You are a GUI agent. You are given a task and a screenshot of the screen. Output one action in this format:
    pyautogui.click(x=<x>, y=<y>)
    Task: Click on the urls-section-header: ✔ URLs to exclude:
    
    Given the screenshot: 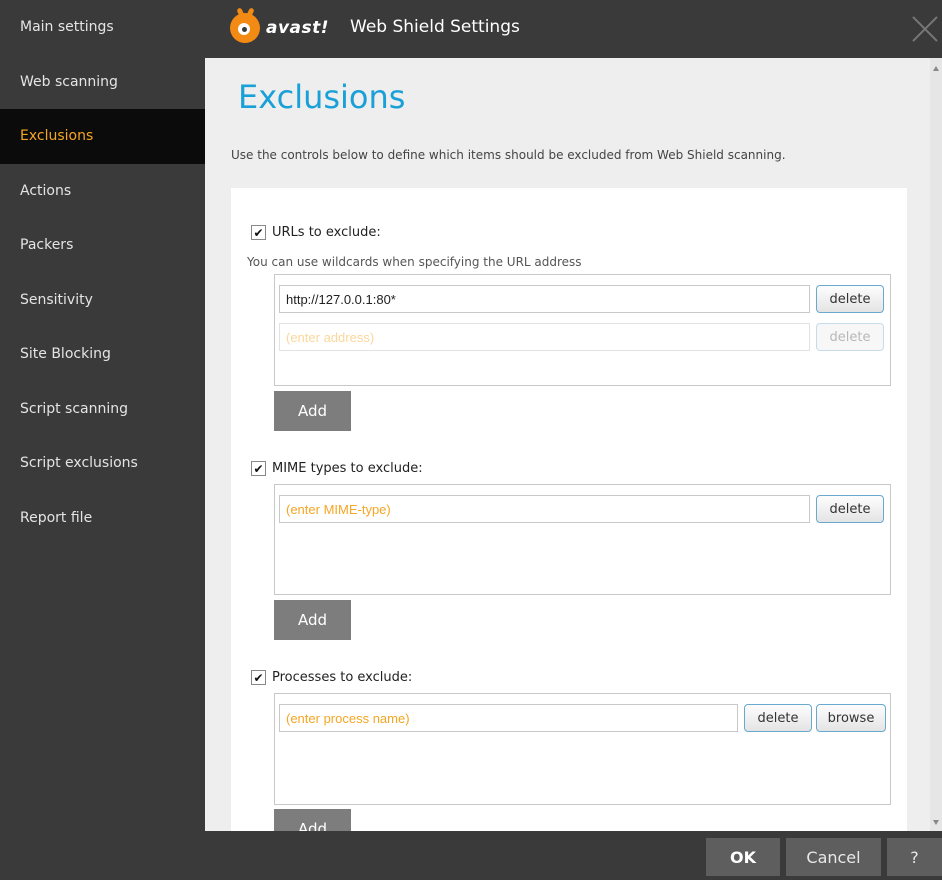 What is the action you would take?
    pyautogui.click(x=316, y=232)
    